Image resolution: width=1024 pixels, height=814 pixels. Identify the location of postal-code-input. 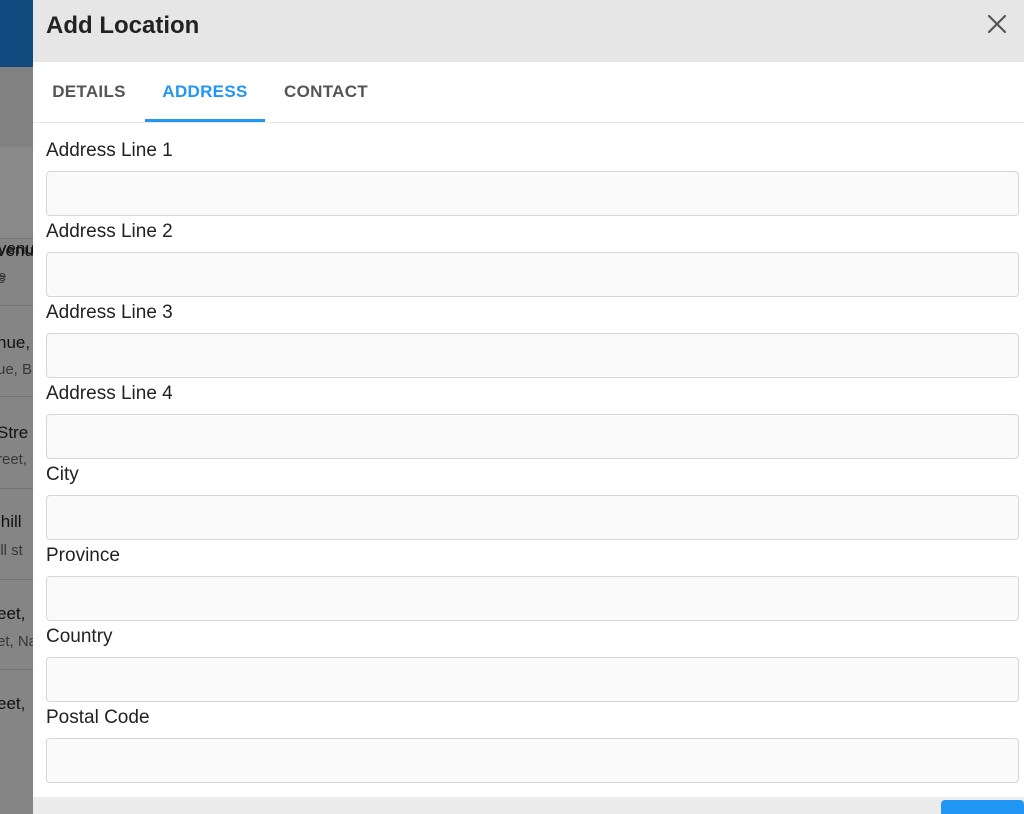
(532, 760).